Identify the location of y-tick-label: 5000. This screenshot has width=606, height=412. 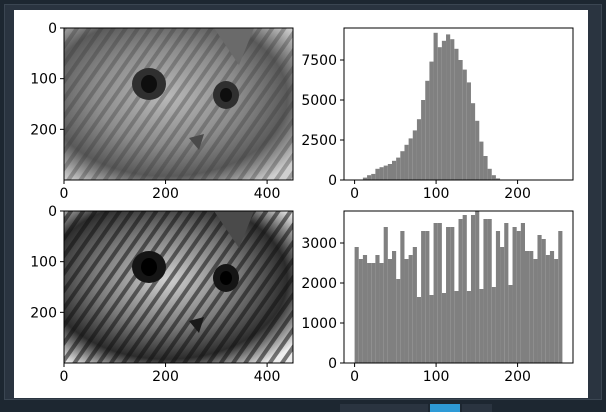
(319, 101).